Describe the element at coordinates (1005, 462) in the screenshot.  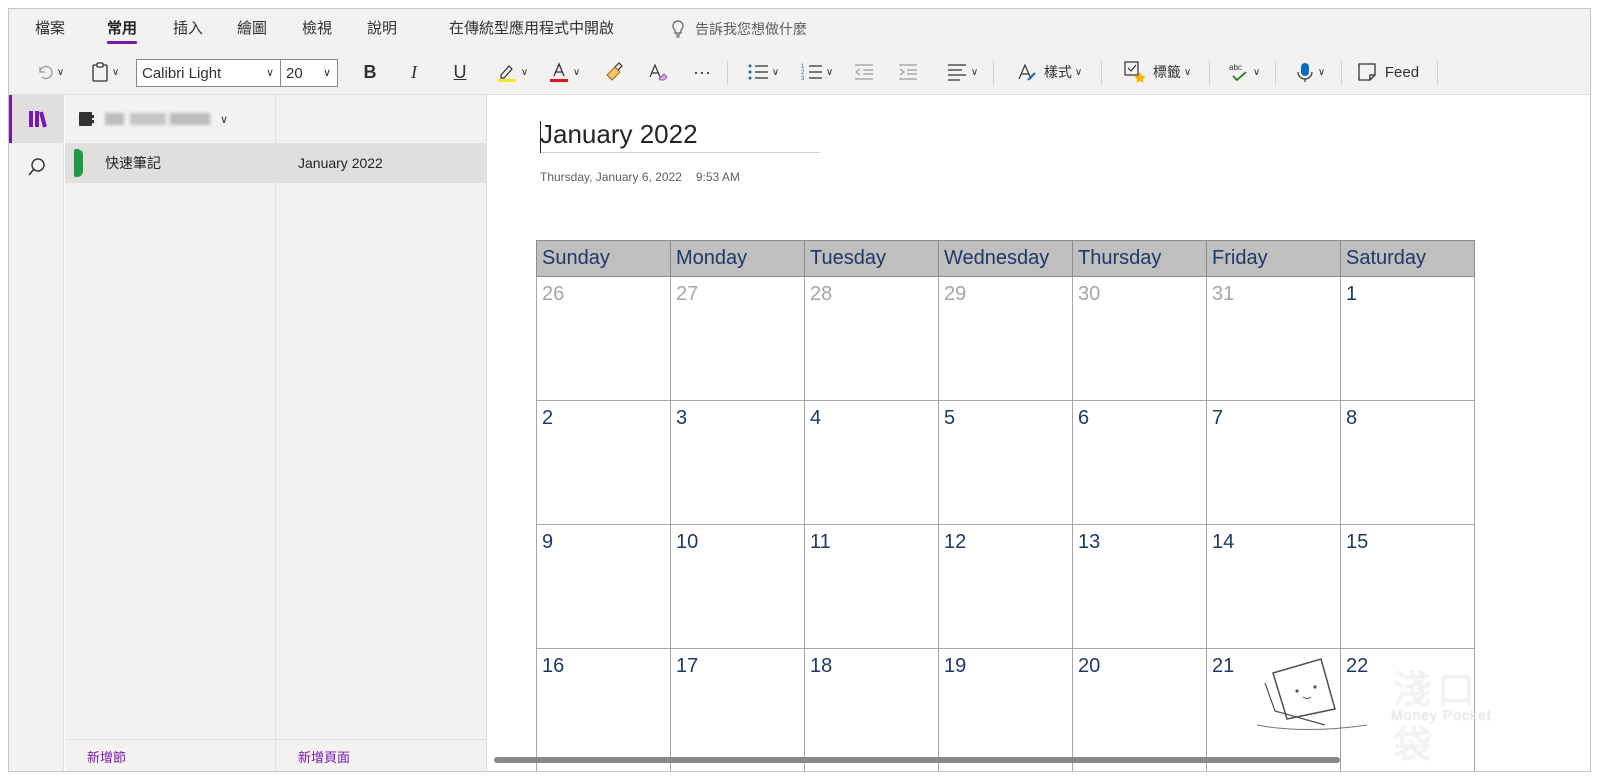
I see `calendar-day-cell: 5` at that location.